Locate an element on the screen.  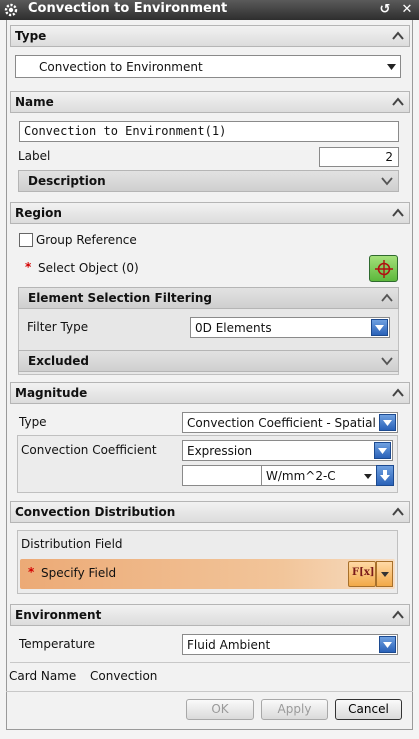
region-section-header: Region is located at coordinates (210, 213).